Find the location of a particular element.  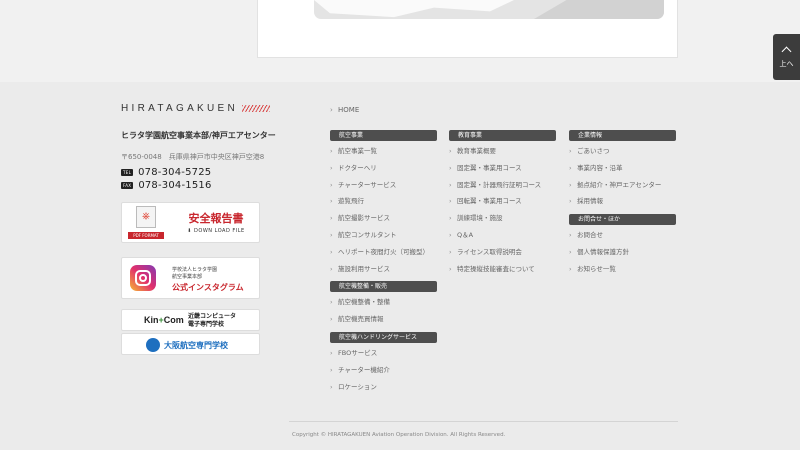

nav-link: Q＆A is located at coordinates (502, 235).